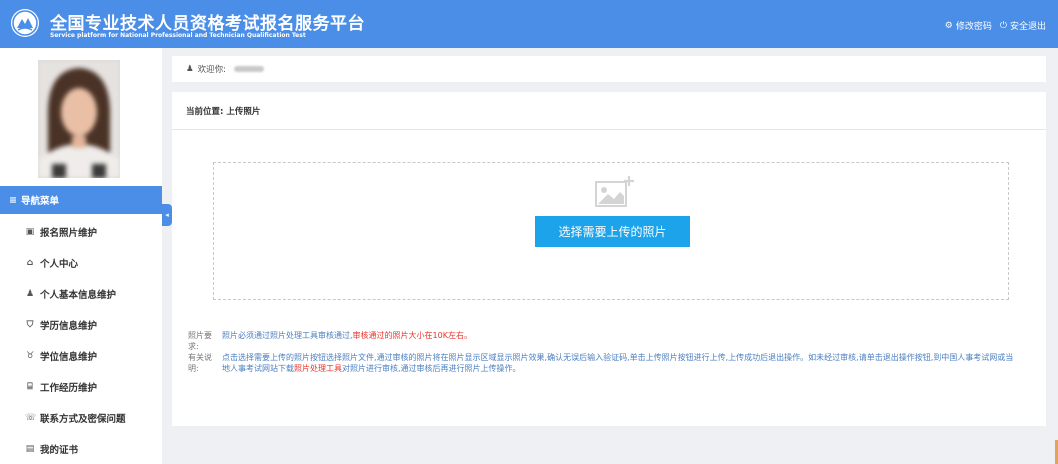  I want to click on sidebar-item-label: 学位信息维护, so click(69, 357).